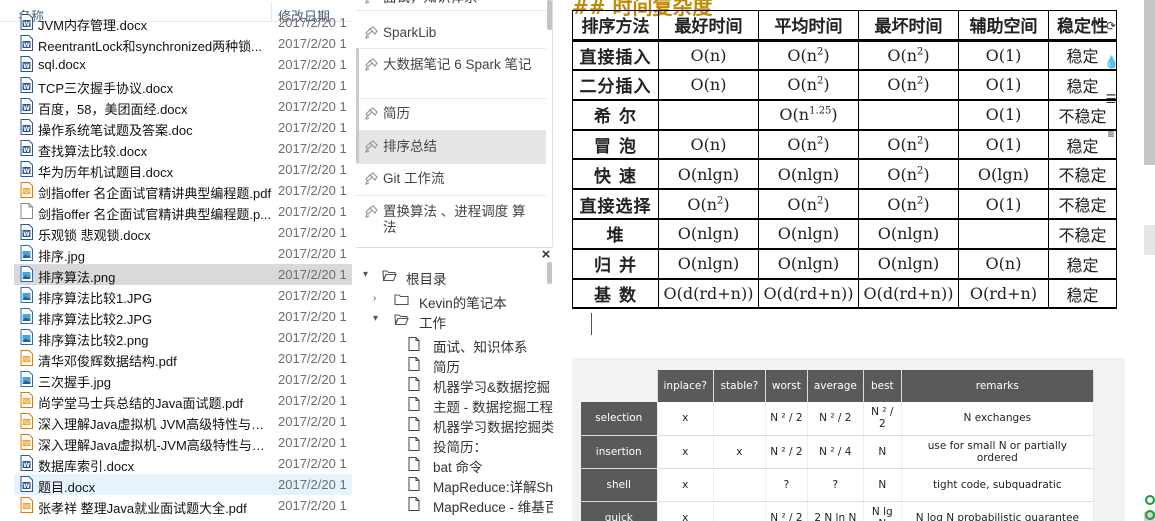 Image resolution: width=1155 pixels, height=521 pixels. I want to click on table-row: 二分插入 O(n) O(n2) O(n2) O(1) 稳定, so click(844, 85).